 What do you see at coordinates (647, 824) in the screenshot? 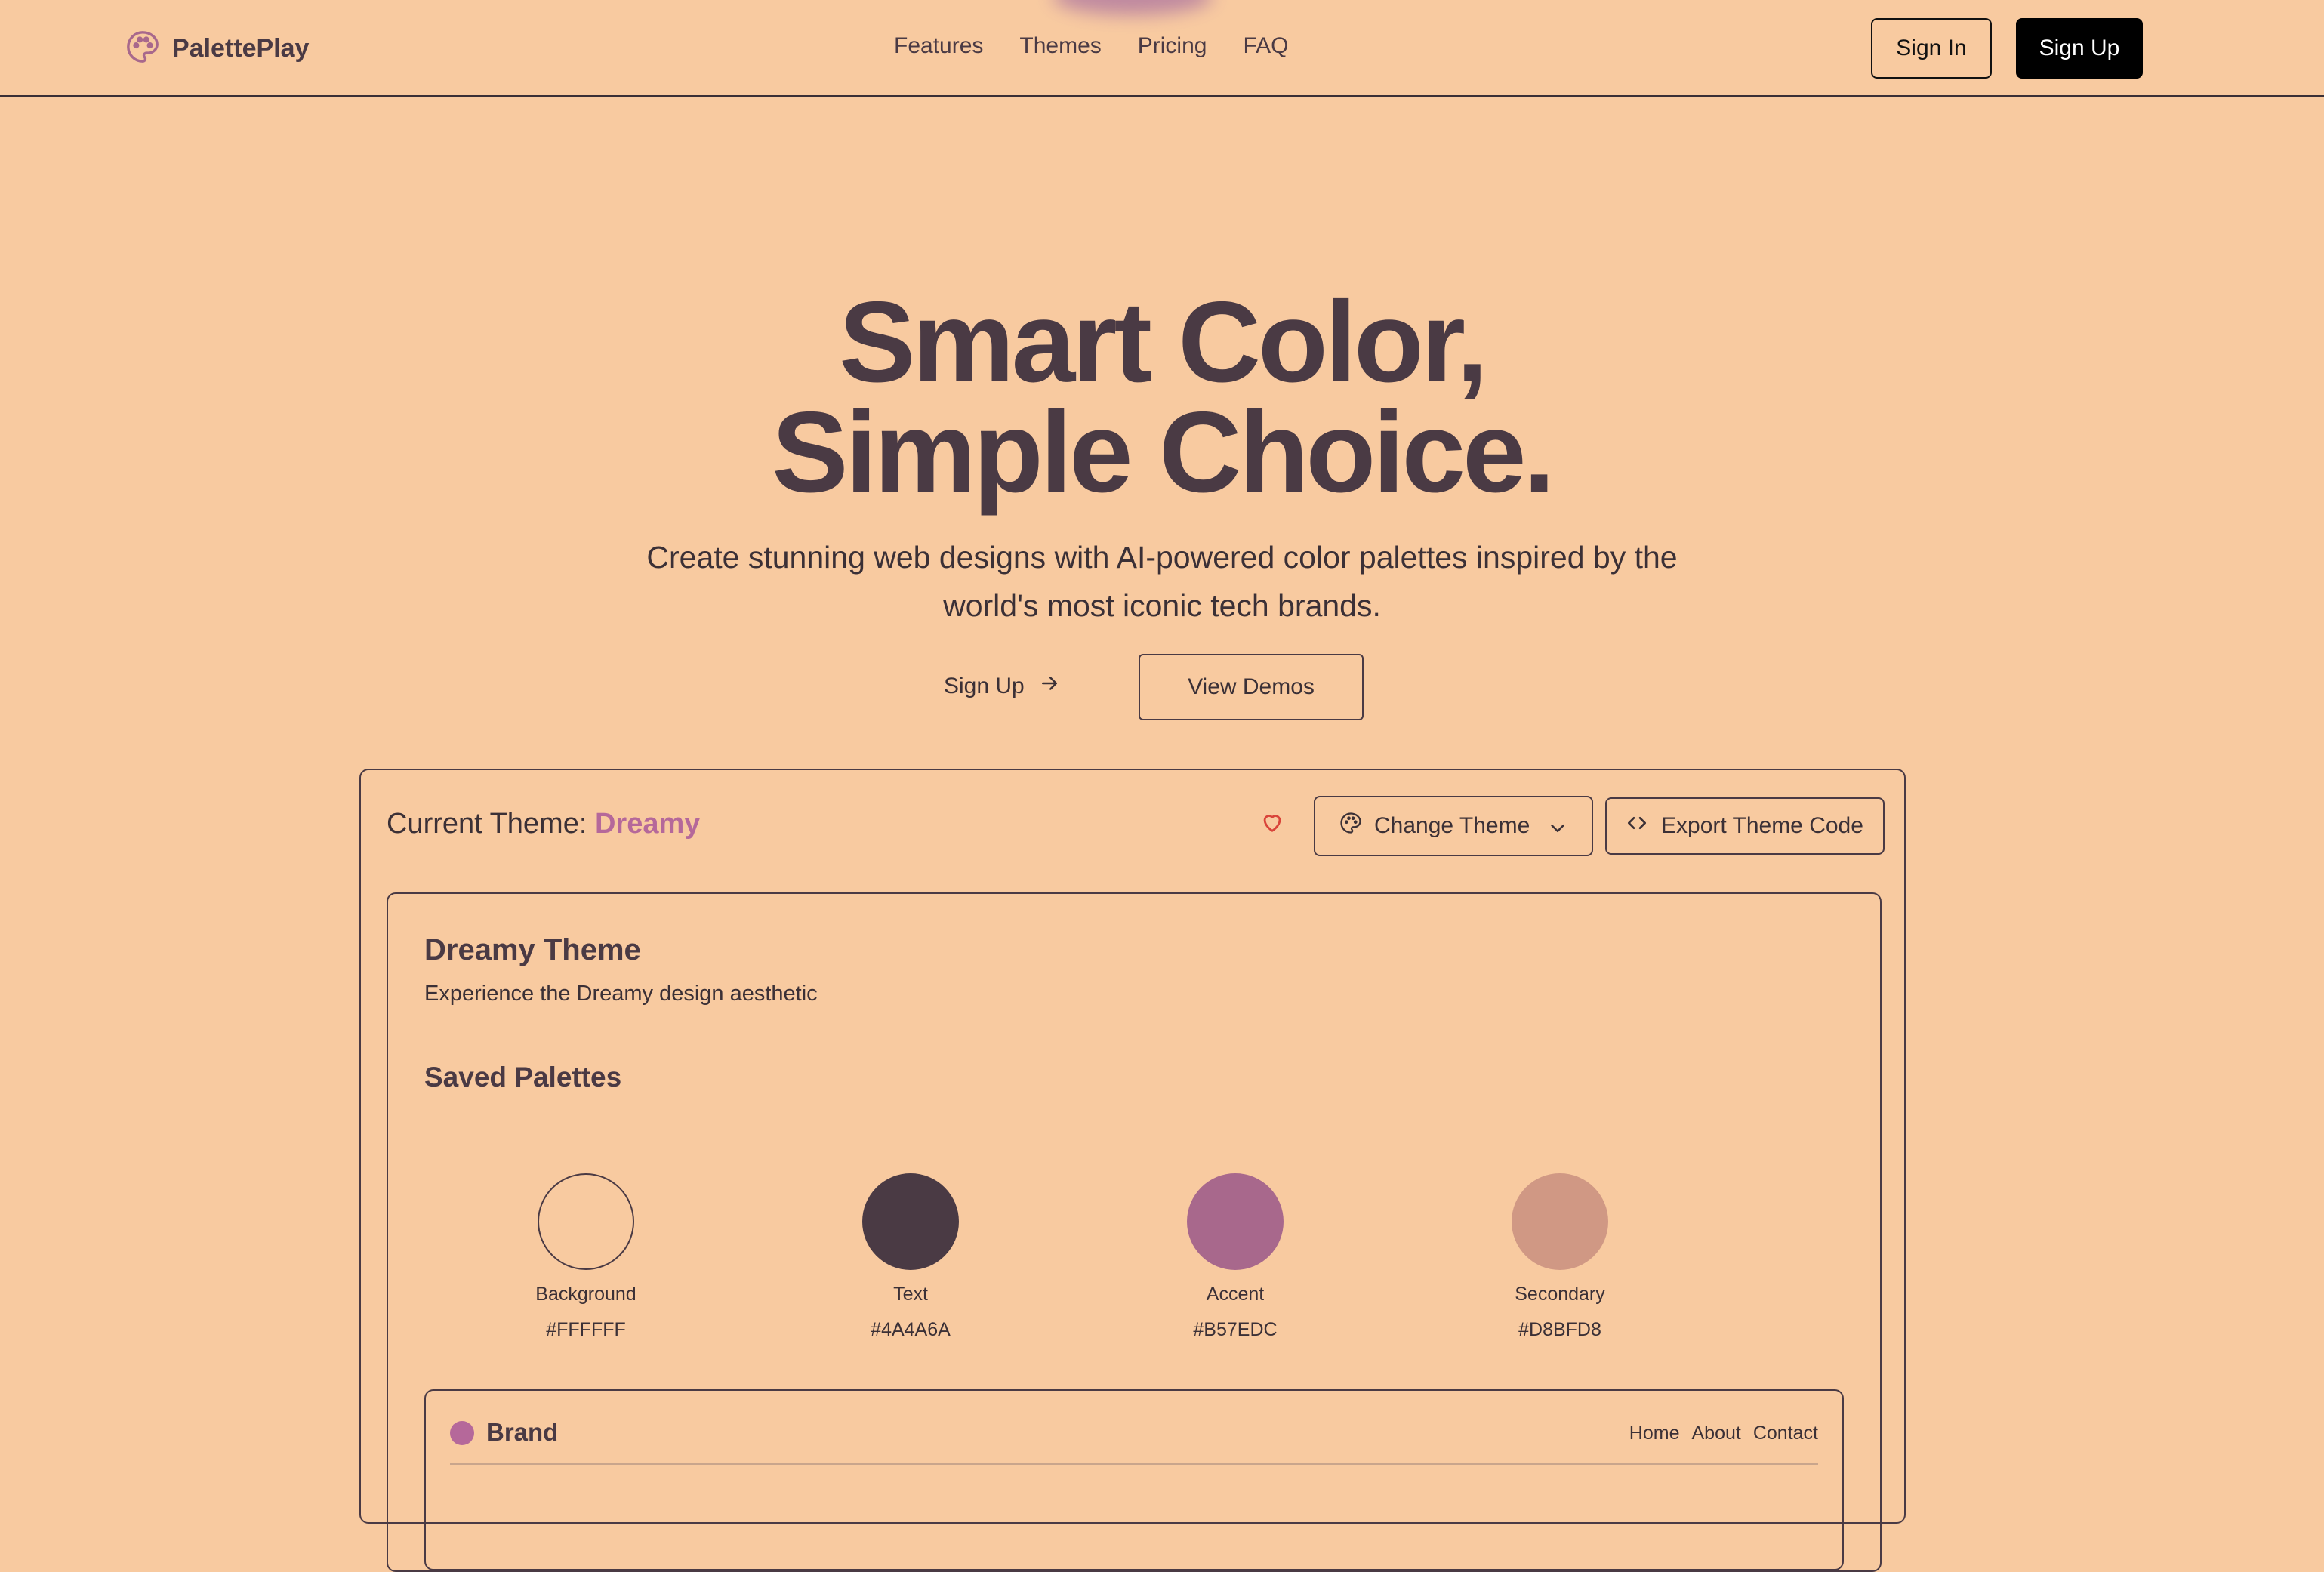
I see `current-theme-name: Dreamy` at bounding box center [647, 824].